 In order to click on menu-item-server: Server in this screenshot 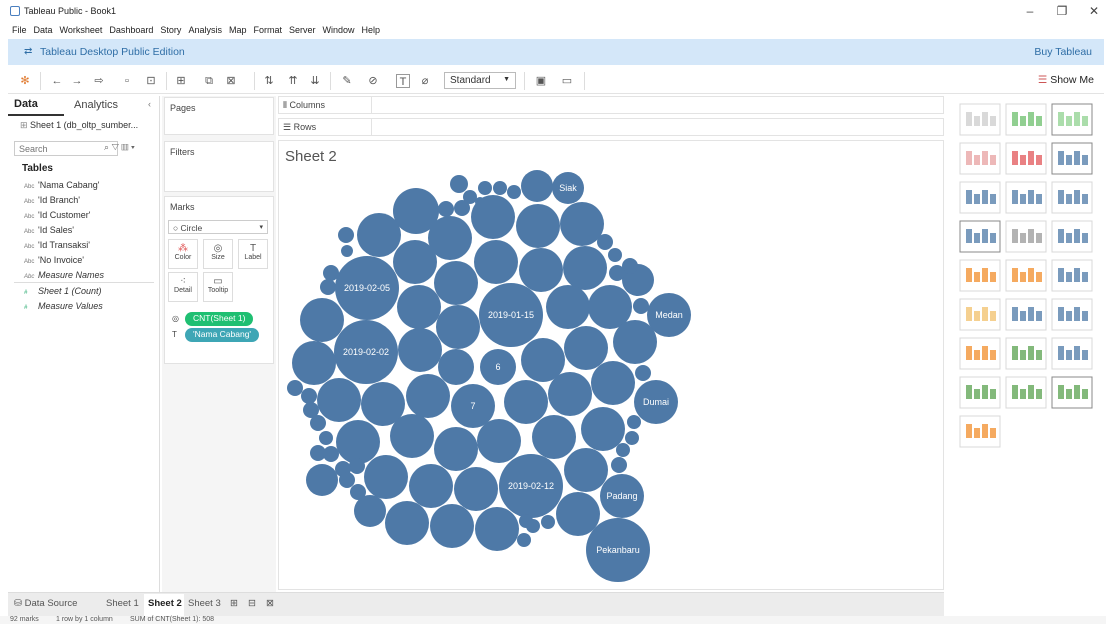, I will do `click(302, 30)`.